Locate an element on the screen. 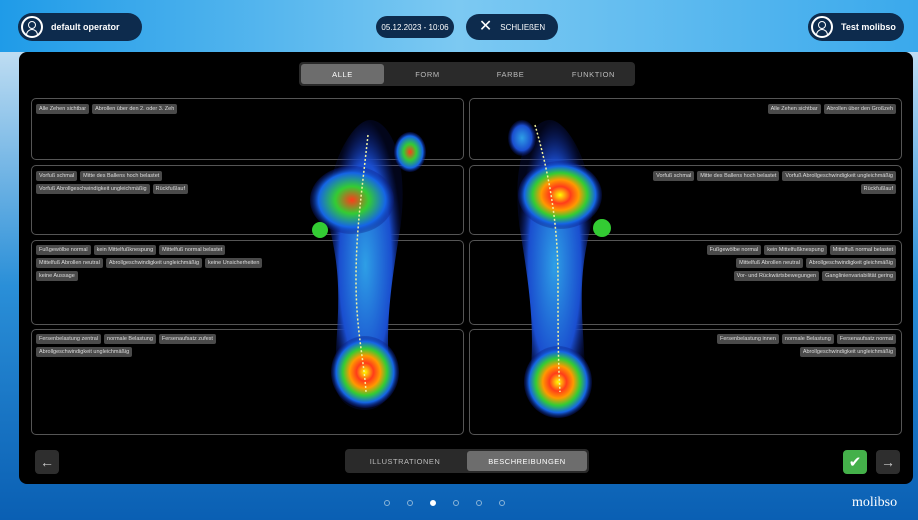 The height and width of the screenshot is (520, 918). category-tabs: ALLE FORM FARBE FUNKTION is located at coordinates (467, 74).